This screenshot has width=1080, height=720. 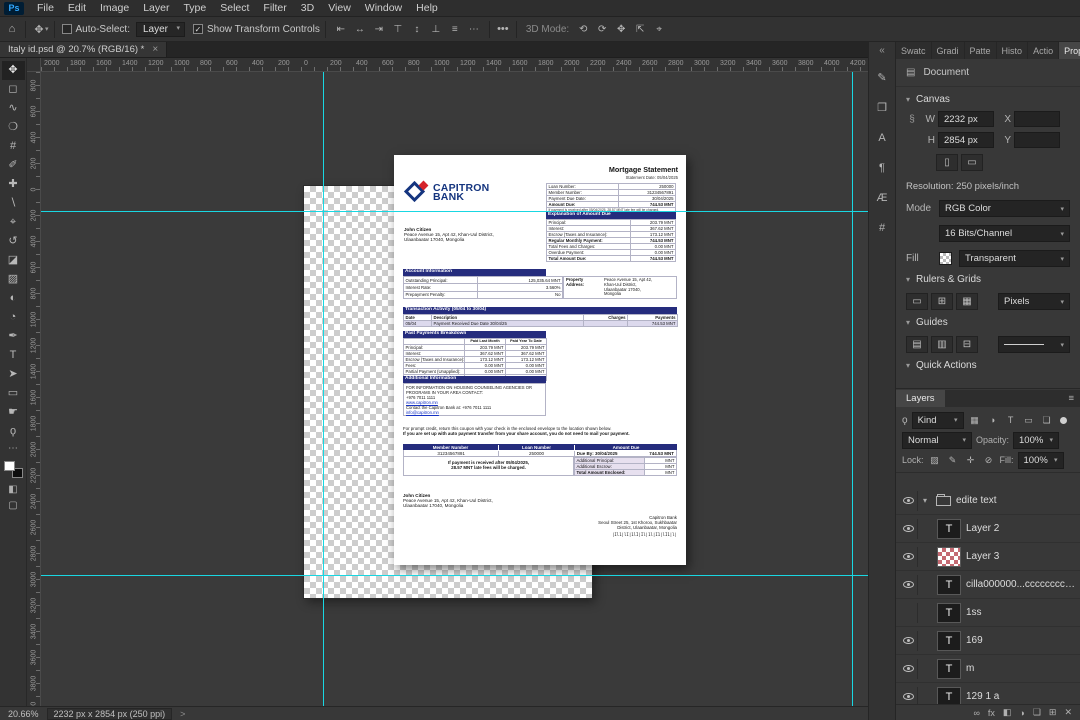 I want to click on brush-tool: ∖, so click(x=13, y=203).